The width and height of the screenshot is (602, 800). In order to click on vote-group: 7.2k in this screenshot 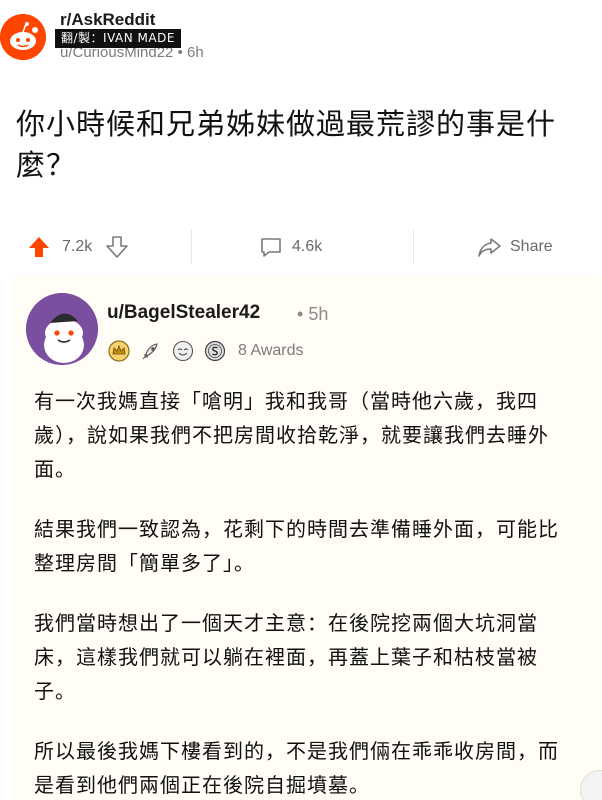, I will do `click(78, 247)`.